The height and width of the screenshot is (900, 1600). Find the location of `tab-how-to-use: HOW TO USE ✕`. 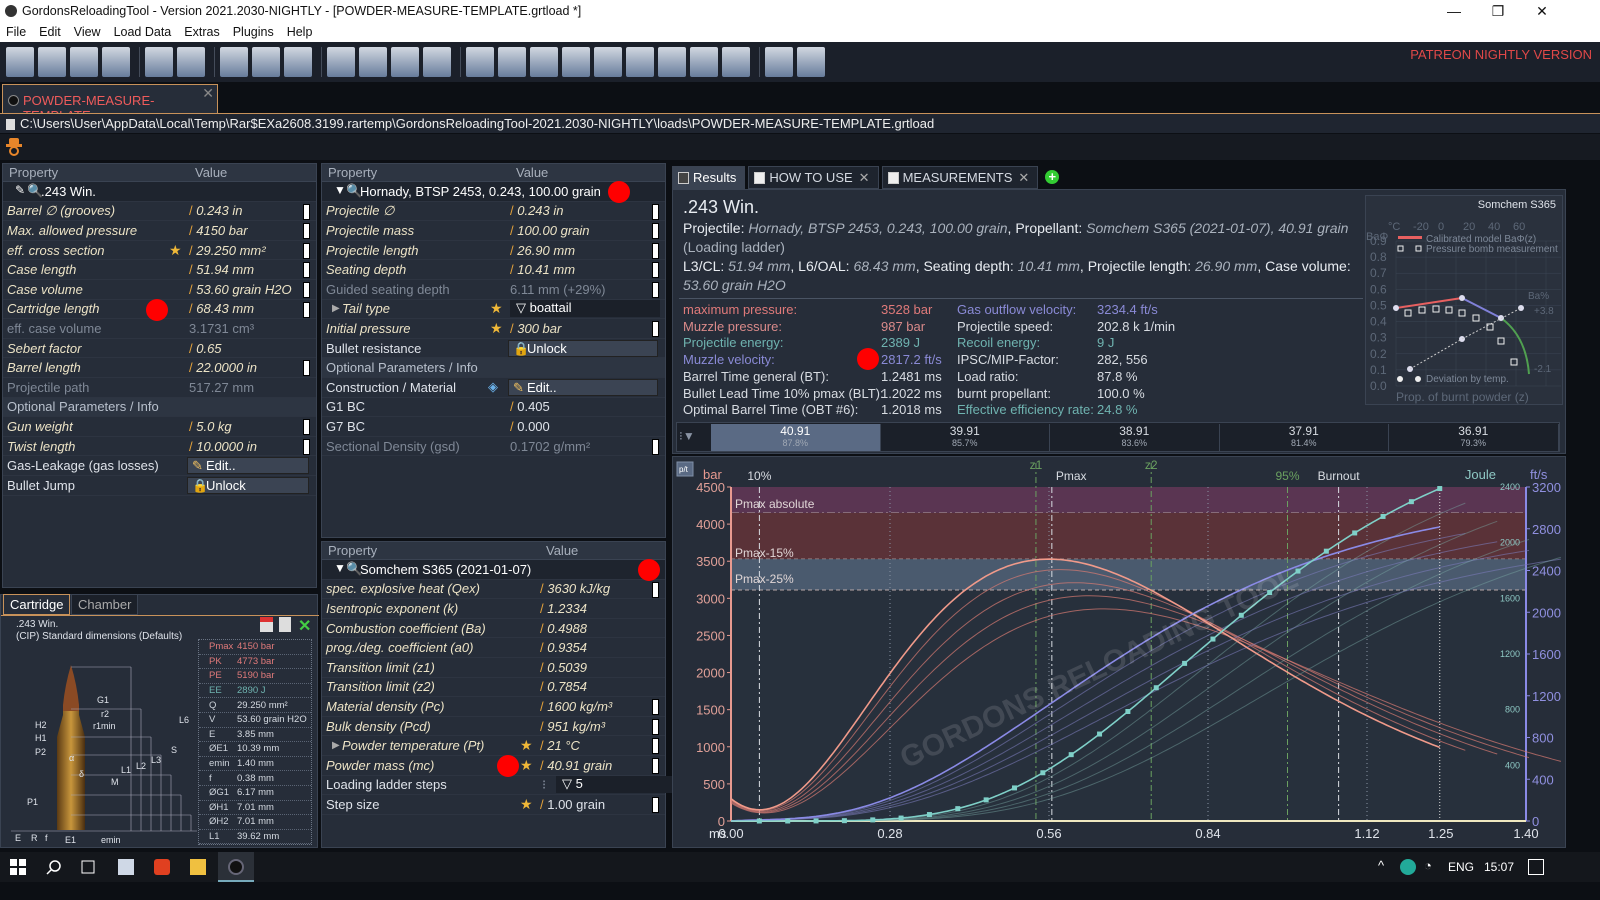

tab-how-to-use: HOW TO USE ✕ is located at coordinates (813, 177).